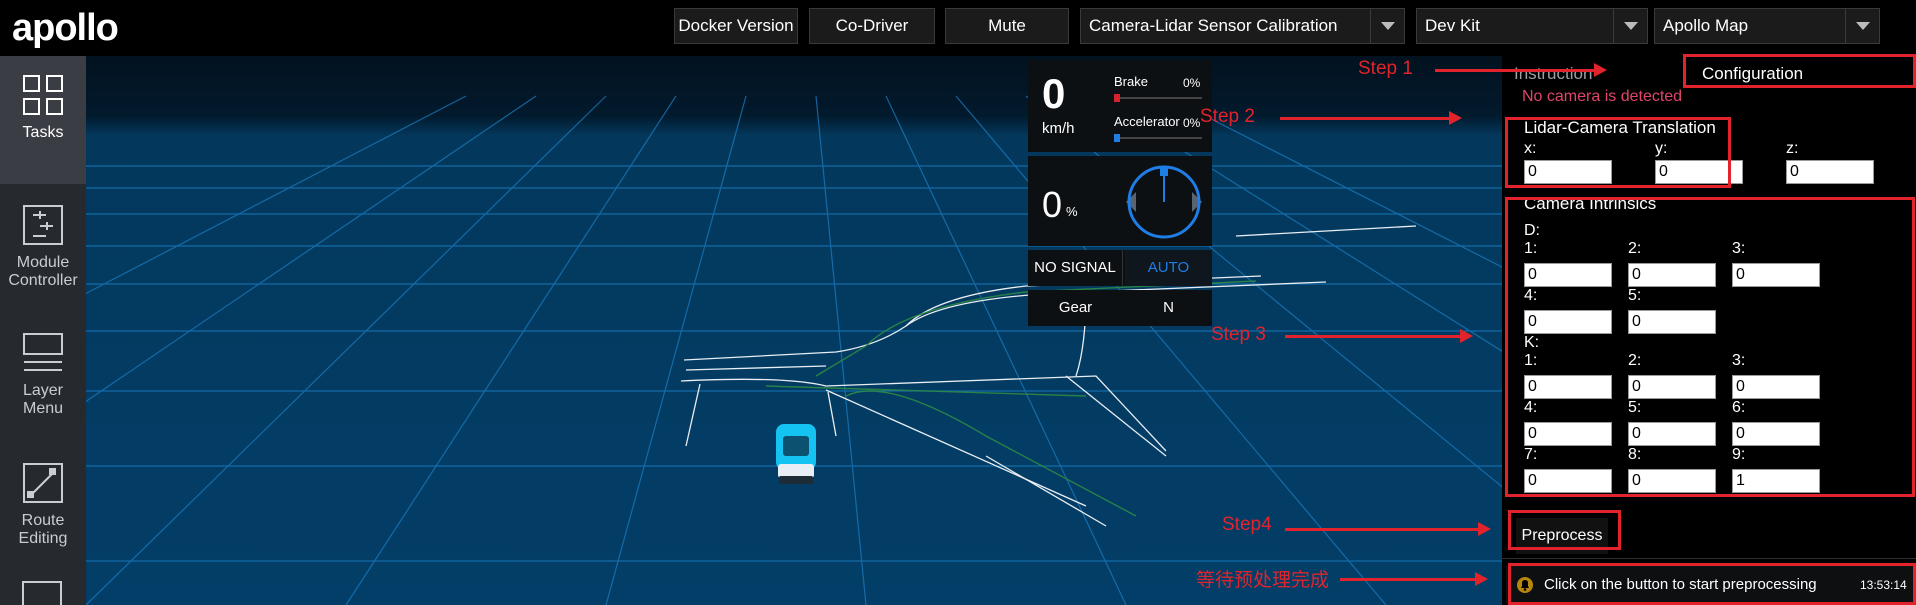 This screenshot has height=605, width=1916. Describe the element at coordinates (1414, 579) in the screenshot. I see `waiting-arrow` at that location.